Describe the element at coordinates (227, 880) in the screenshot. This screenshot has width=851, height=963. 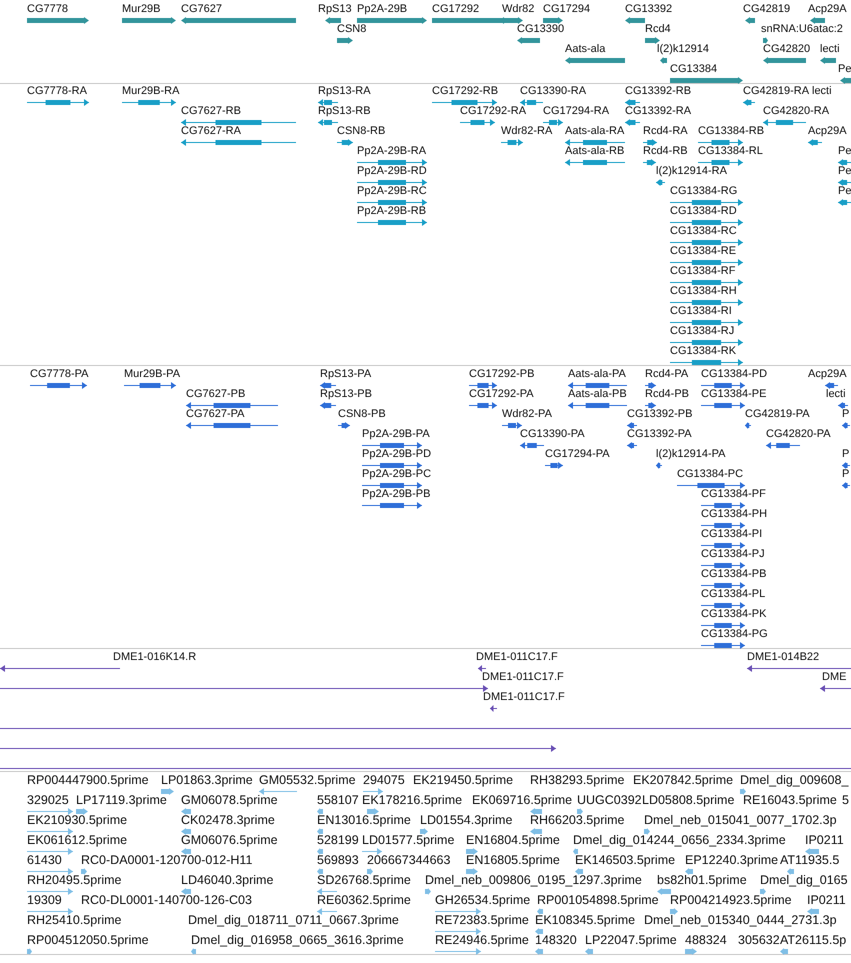
I see `est-label: LD46040.3prime` at that location.